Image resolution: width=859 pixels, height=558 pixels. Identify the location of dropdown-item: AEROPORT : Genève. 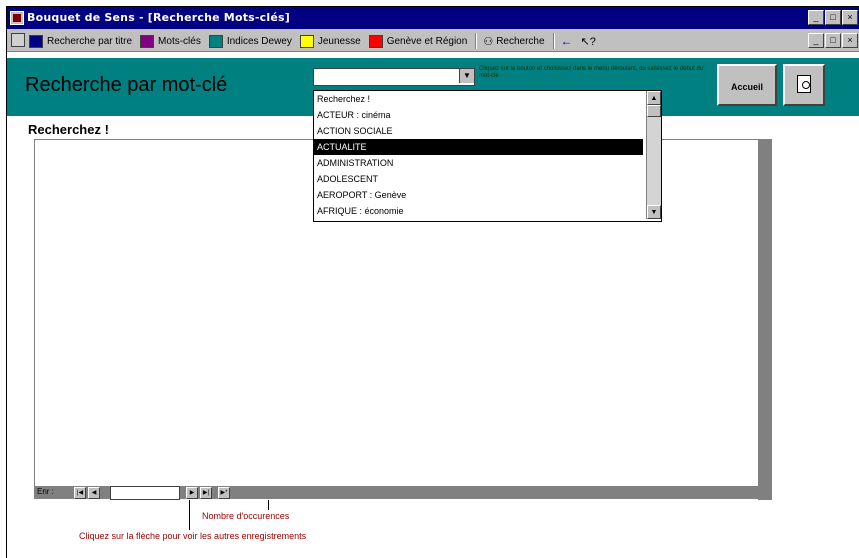
(478, 195).